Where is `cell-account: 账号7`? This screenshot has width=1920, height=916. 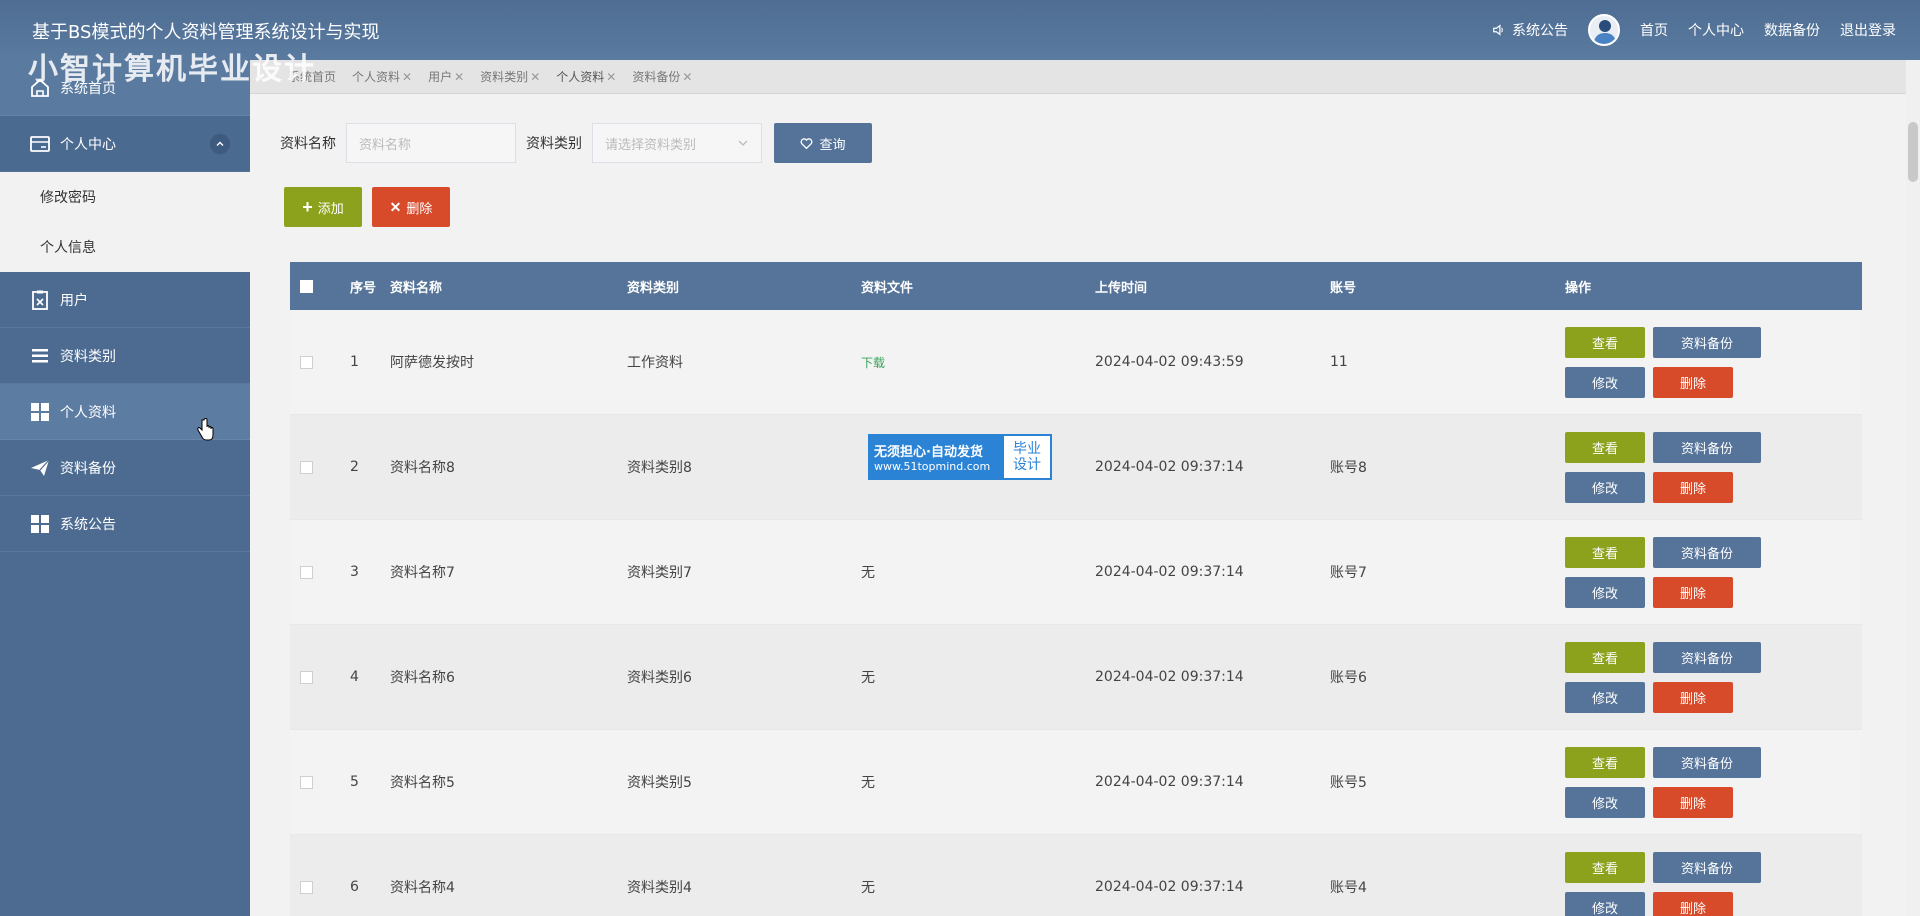
cell-account: 账号7 is located at coordinates (1348, 573).